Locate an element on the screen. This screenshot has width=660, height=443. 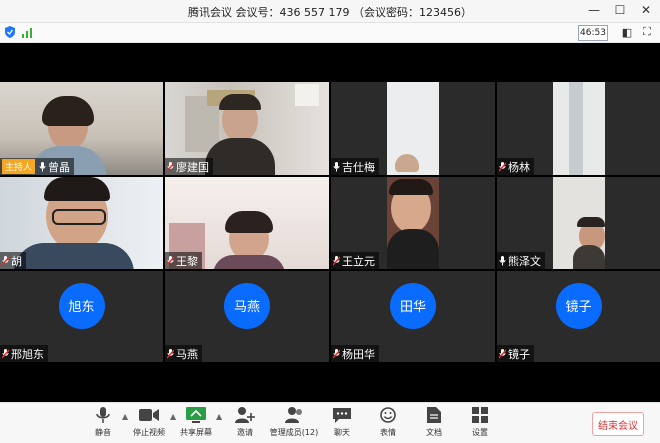
mute-button: 静音 is located at coordinates (103, 424).